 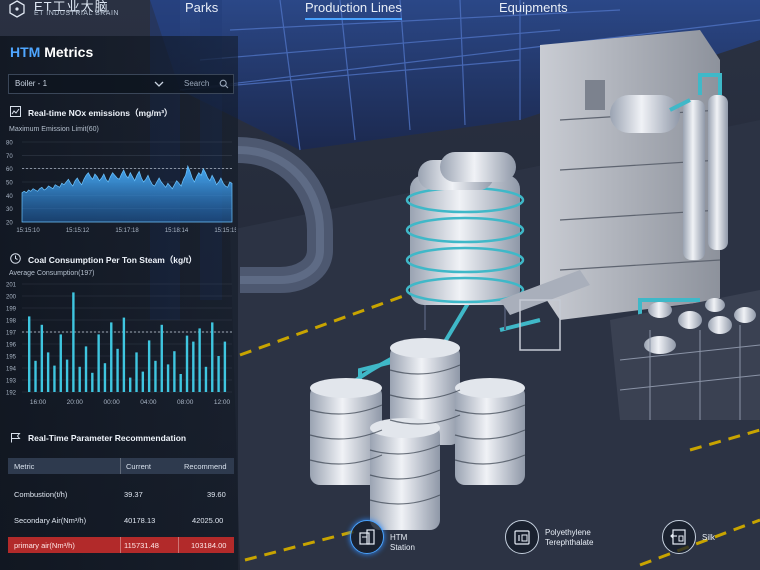 What do you see at coordinates (11, 286) in the screenshot?
I see `y-tick-label: 201` at bounding box center [11, 286].